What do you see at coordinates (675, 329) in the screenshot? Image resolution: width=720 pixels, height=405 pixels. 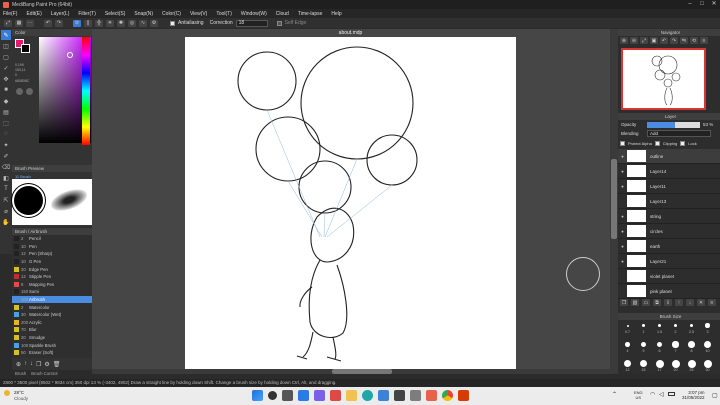 I see `brush-size-option: 2` at bounding box center [675, 329].